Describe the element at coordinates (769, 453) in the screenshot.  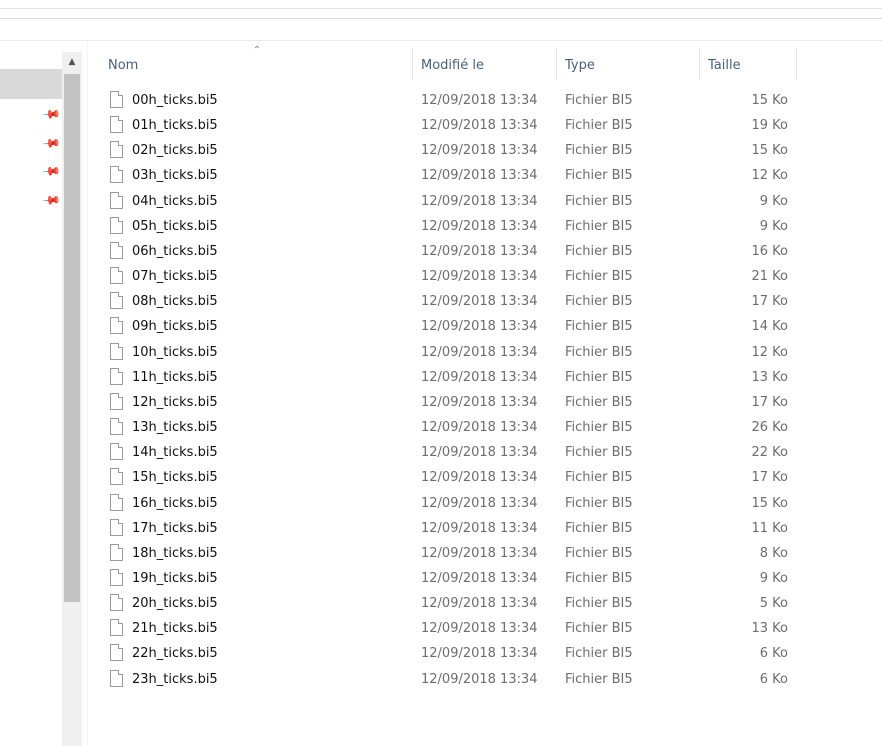
I see `file-size: 22 Ko` at that location.